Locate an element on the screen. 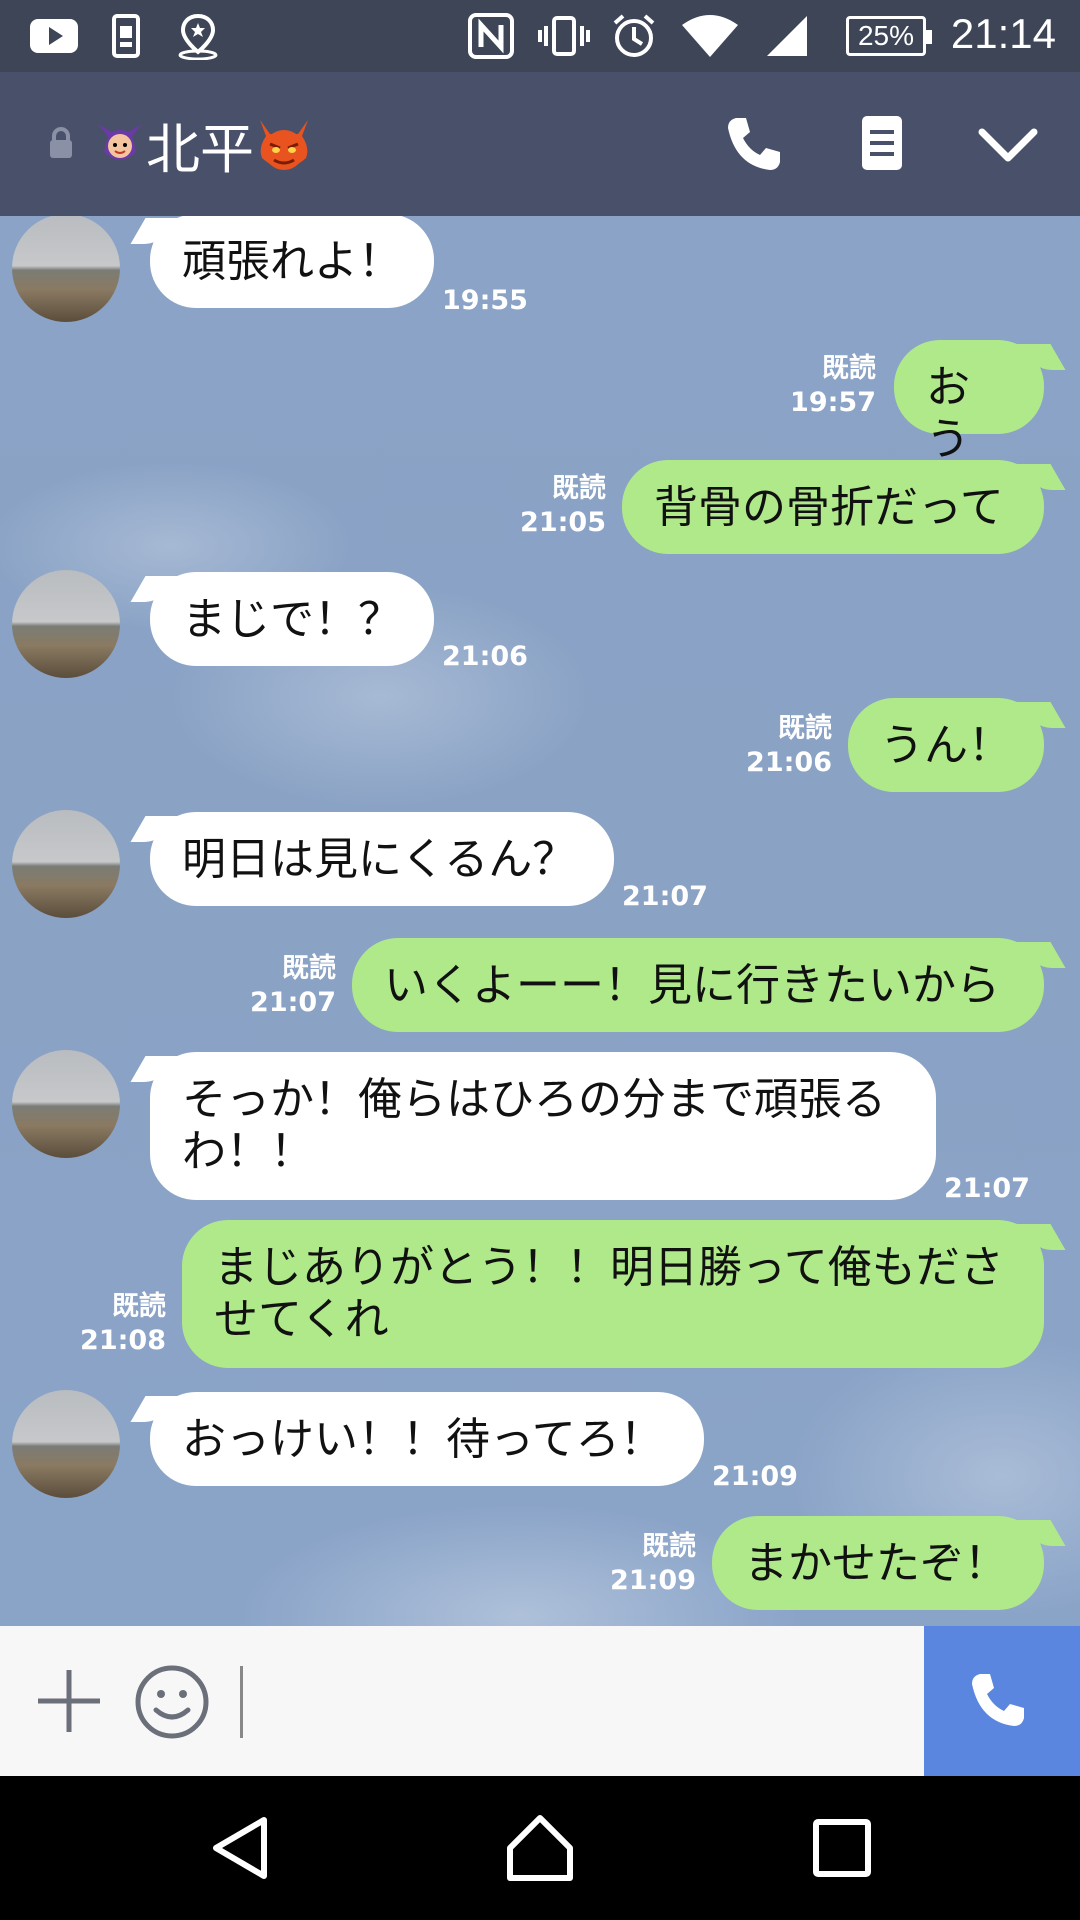 The width and height of the screenshot is (1080, 1920). message-bubble-outgoing: おう is located at coordinates (969, 402).